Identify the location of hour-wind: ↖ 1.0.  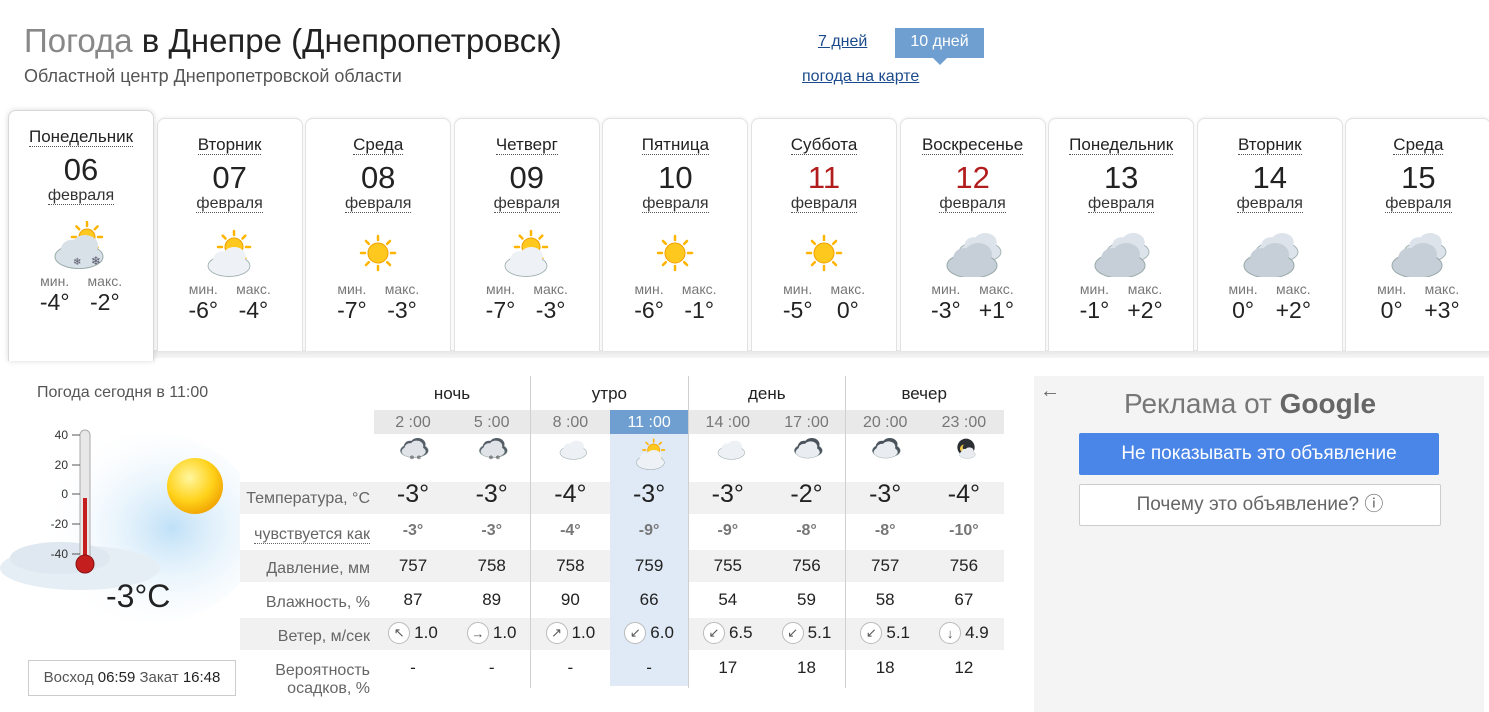
(413, 633).